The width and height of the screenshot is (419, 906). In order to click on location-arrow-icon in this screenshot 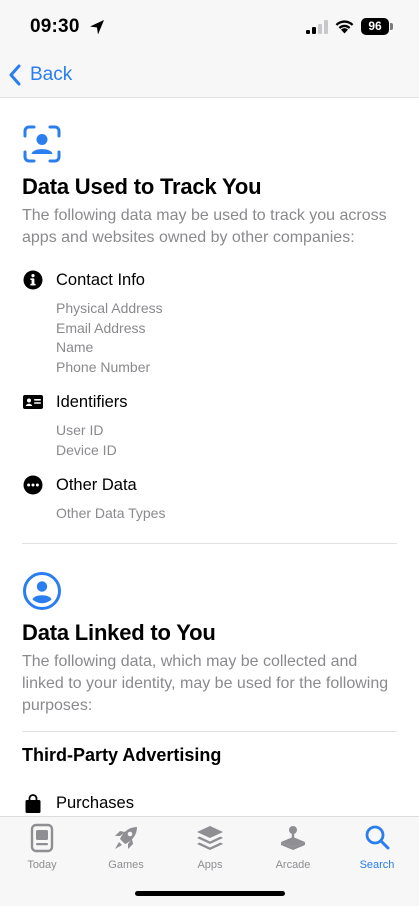, I will do `click(97, 27)`.